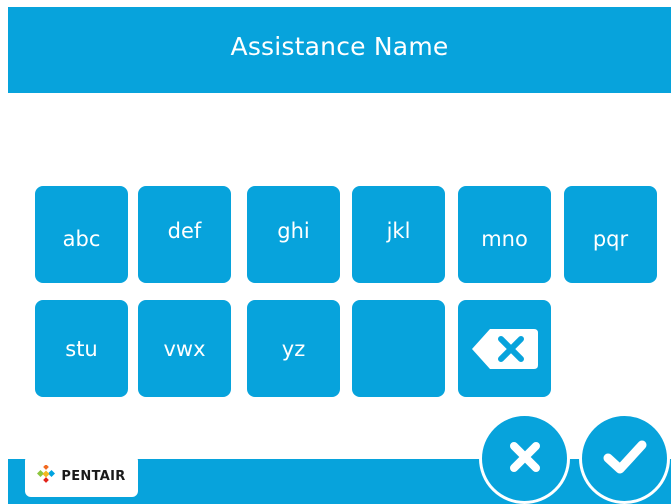 Image resolution: width=671 pixels, height=504 pixels. I want to click on confirm-button, so click(624, 458).